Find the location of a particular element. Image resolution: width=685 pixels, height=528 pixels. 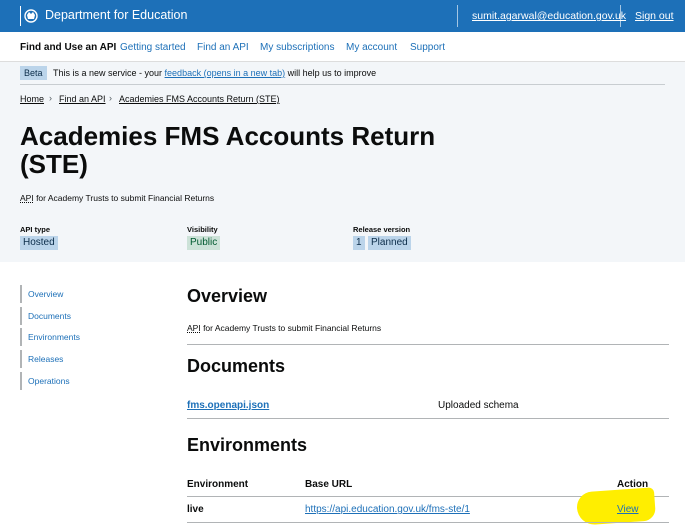

documents-heading: Documents is located at coordinates (236, 366).